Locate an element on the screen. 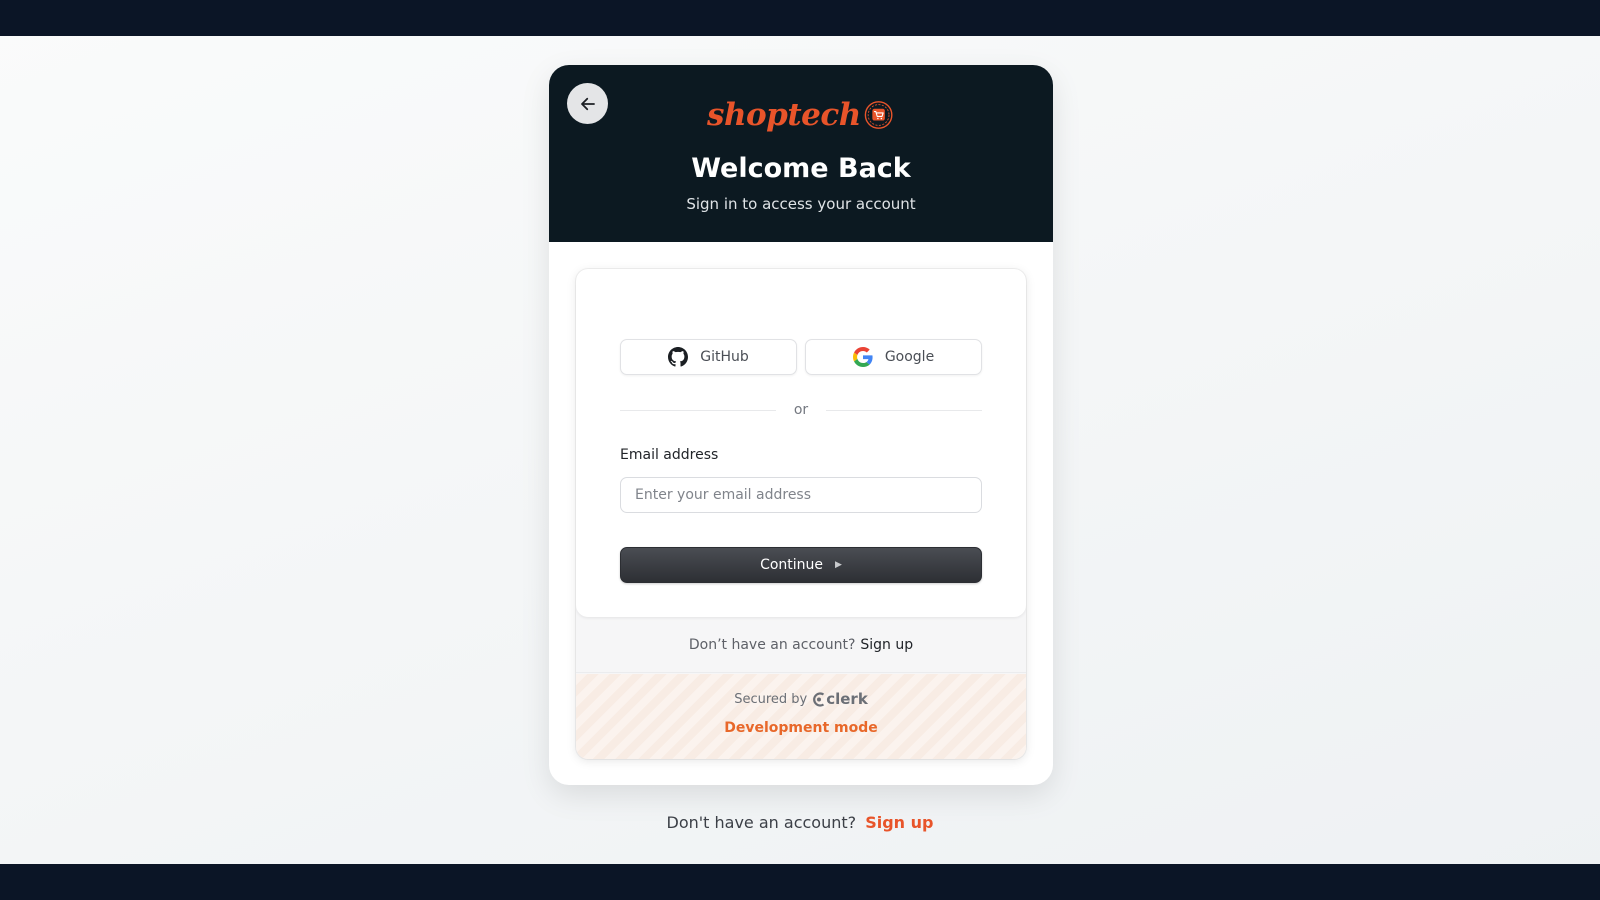 This screenshot has width=1600, height=900. clerk-logo: clerk is located at coordinates (840, 699).